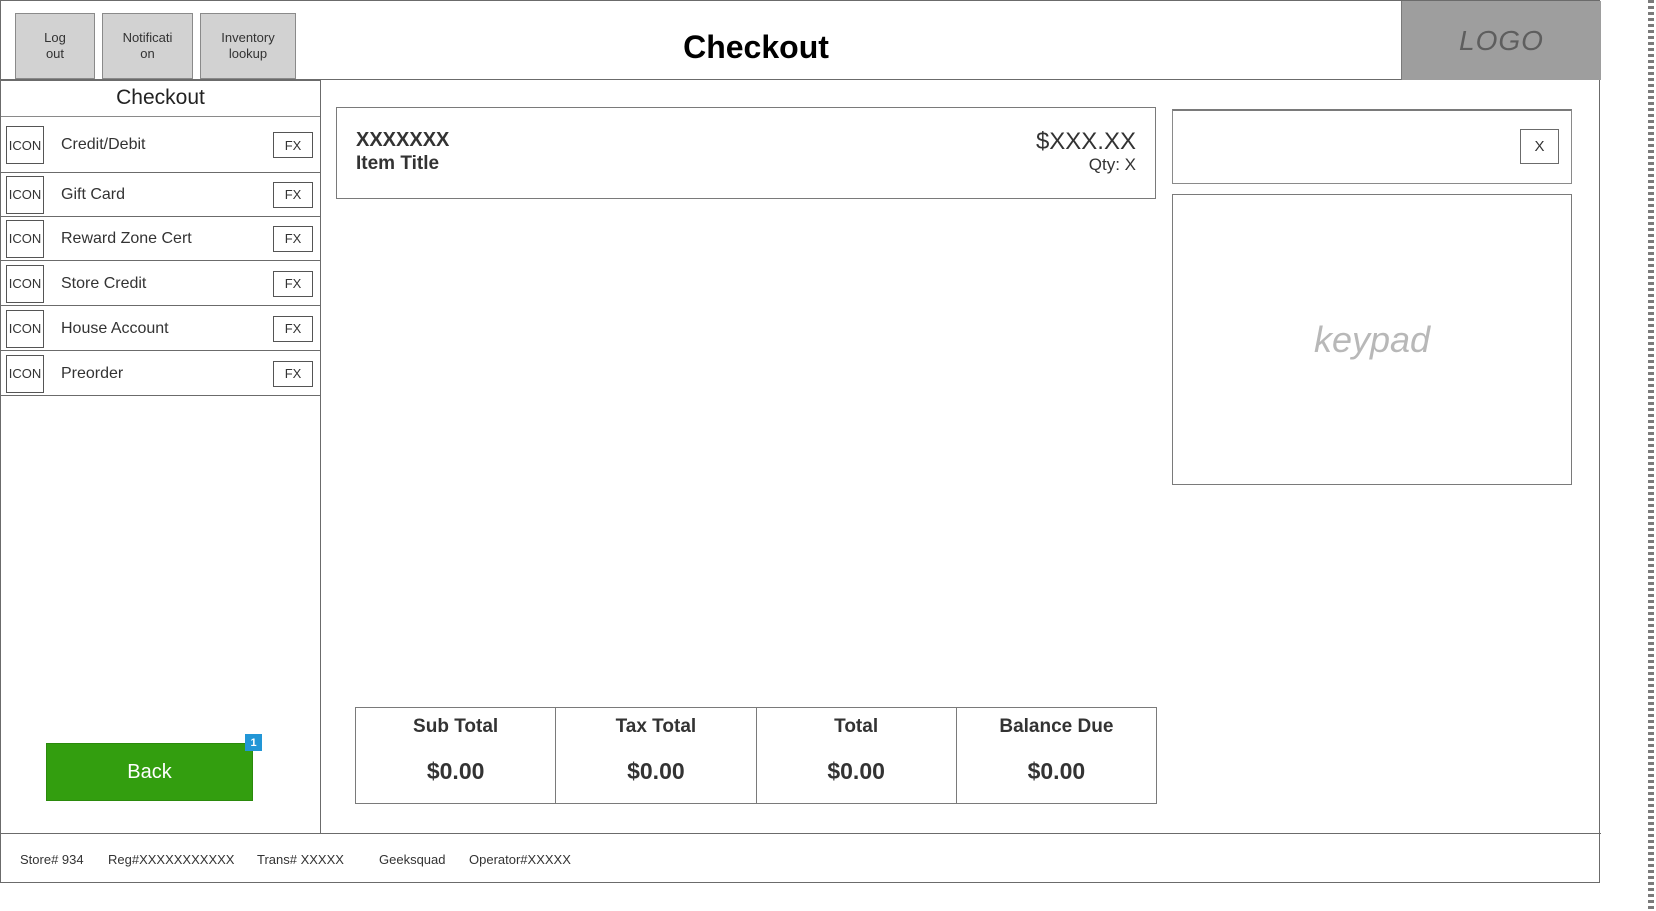  Describe the element at coordinates (1085, 141) in the screenshot. I see `item-price: $XXX.XX` at that location.